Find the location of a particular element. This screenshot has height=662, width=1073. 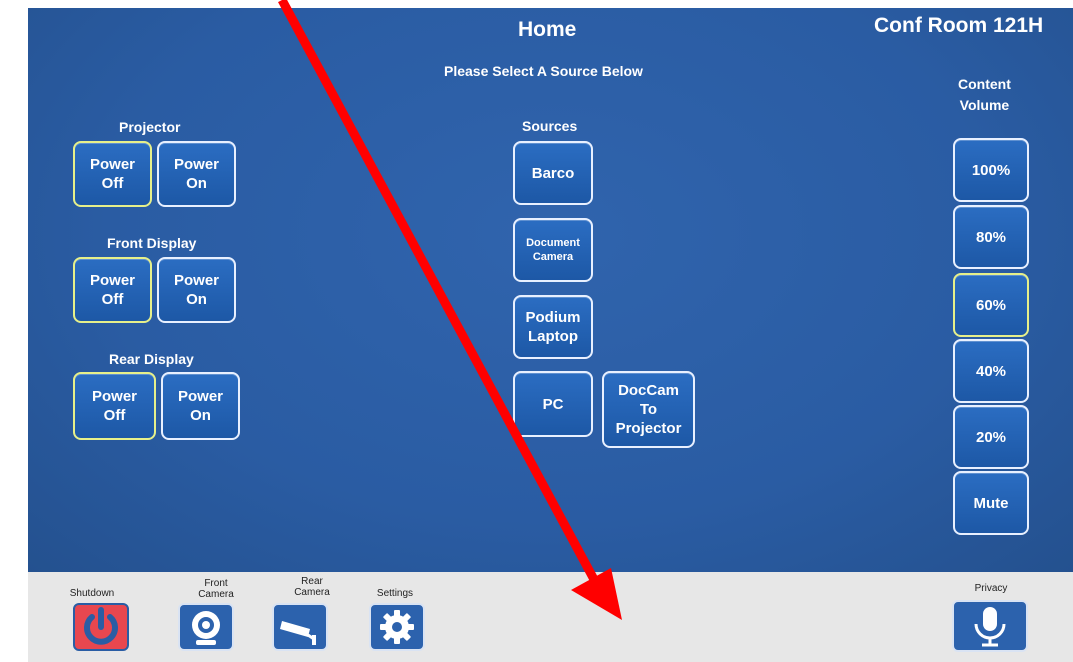

front-display-label: Front Display is located at coordinates (152, 243).